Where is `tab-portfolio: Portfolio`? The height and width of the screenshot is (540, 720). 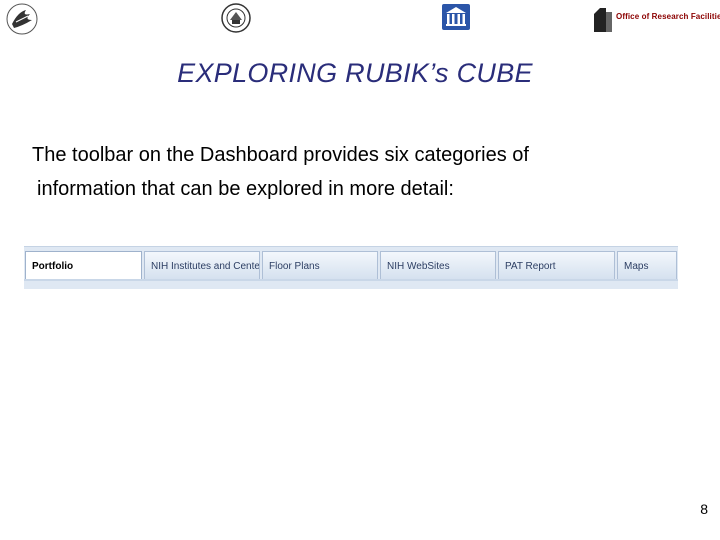
tab-portfolio: Portfolio is located at coordinates (83, 265).